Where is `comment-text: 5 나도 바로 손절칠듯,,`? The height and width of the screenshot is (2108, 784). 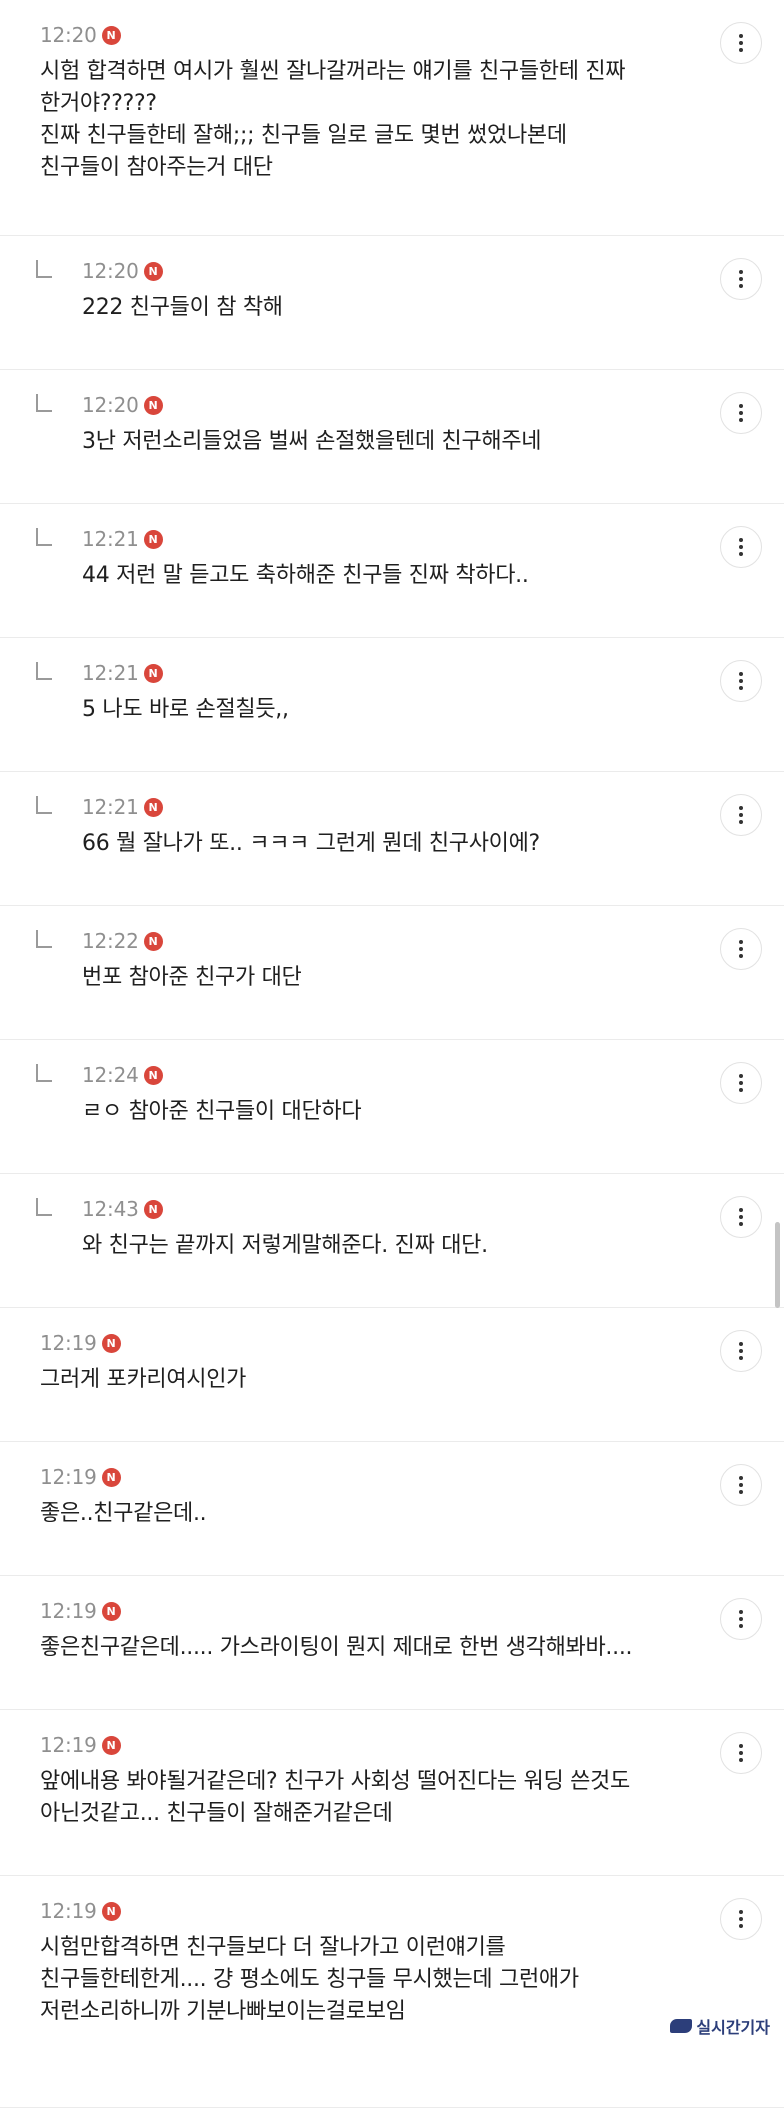
comment-text: 5 나도 바로 손절칠듯,, is located at coordinates (185, 709).